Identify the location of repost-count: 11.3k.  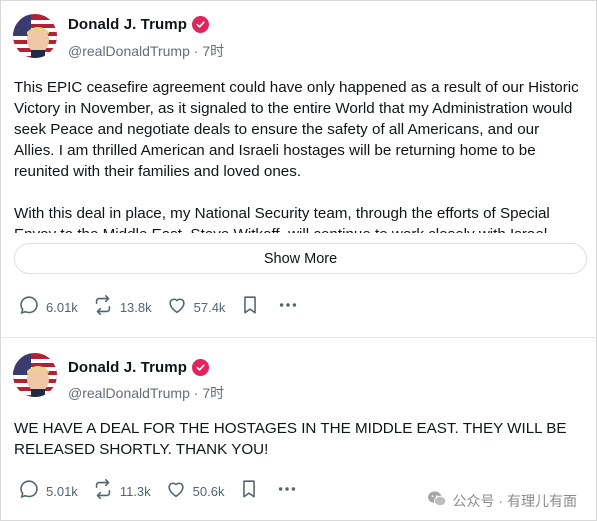
(135, 491).